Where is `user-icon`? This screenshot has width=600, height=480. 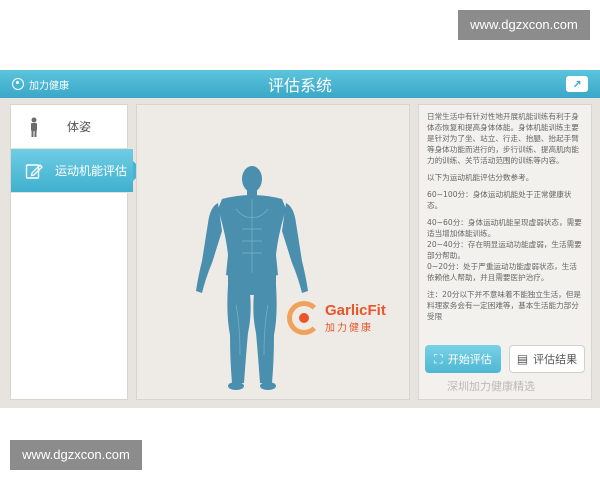 user-icon is located at coordinates (18, 84).